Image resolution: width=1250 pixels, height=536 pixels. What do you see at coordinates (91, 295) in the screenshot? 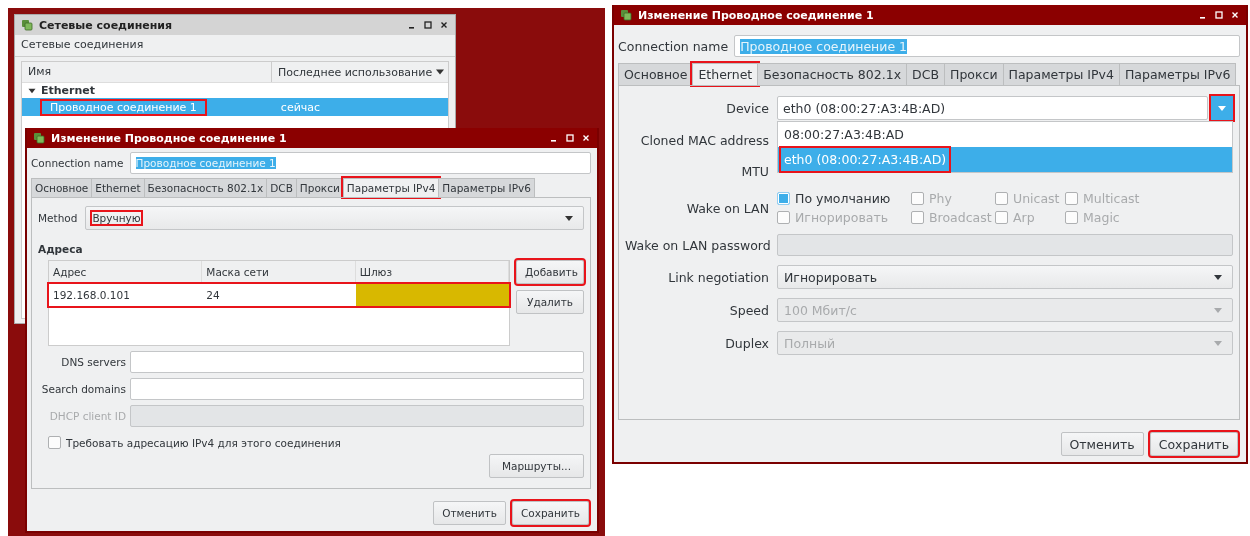
I see `table-cell-text: 192.168.0.101` at bounding box center [91, 295].